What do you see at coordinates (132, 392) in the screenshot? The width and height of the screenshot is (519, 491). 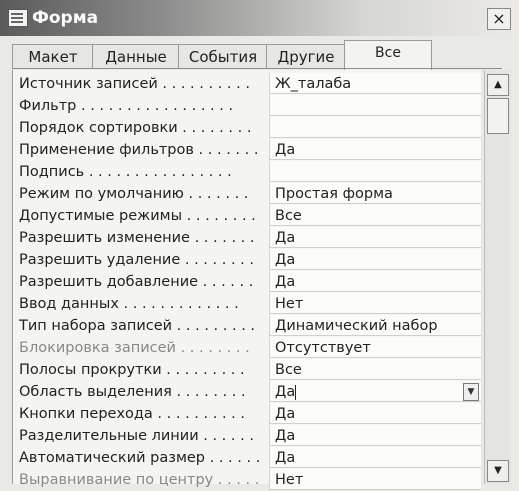 I see `property-name: Область выделения . . . . . . . .` at bounding box center [132, 392].